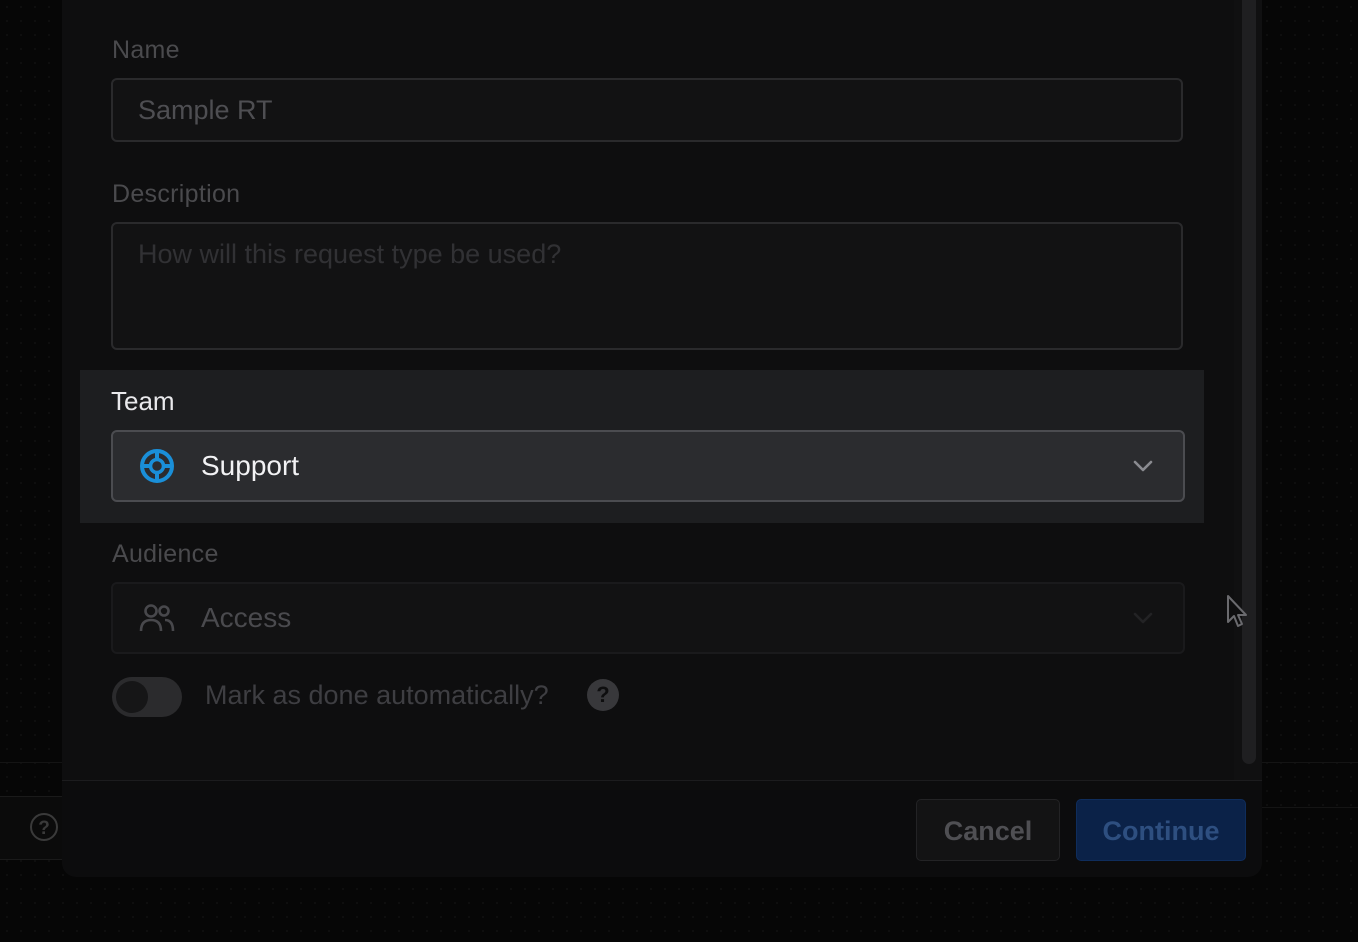 This screenshot has height=942, width=1358. I want to click on toggle-knob, so click(132, 697).